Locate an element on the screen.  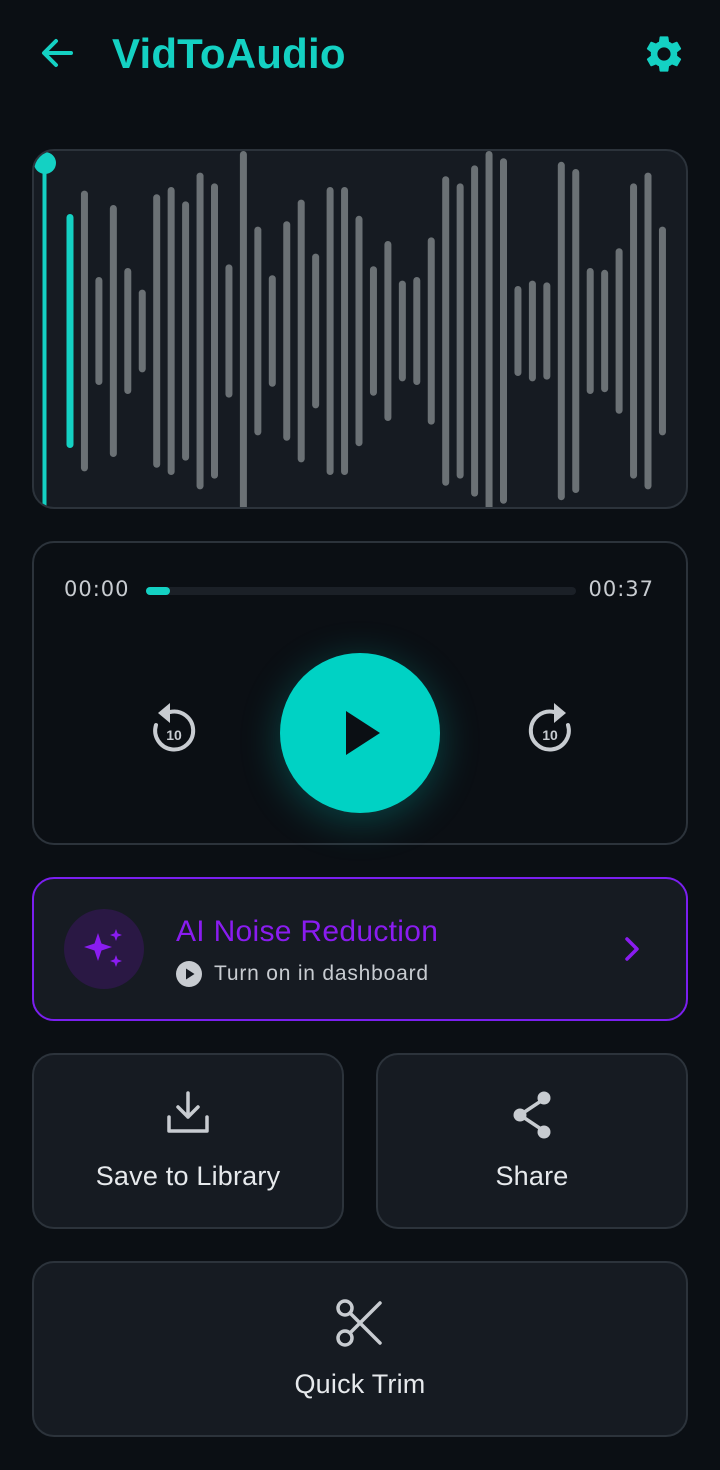
settings-button is located at coordinates (664, 54).